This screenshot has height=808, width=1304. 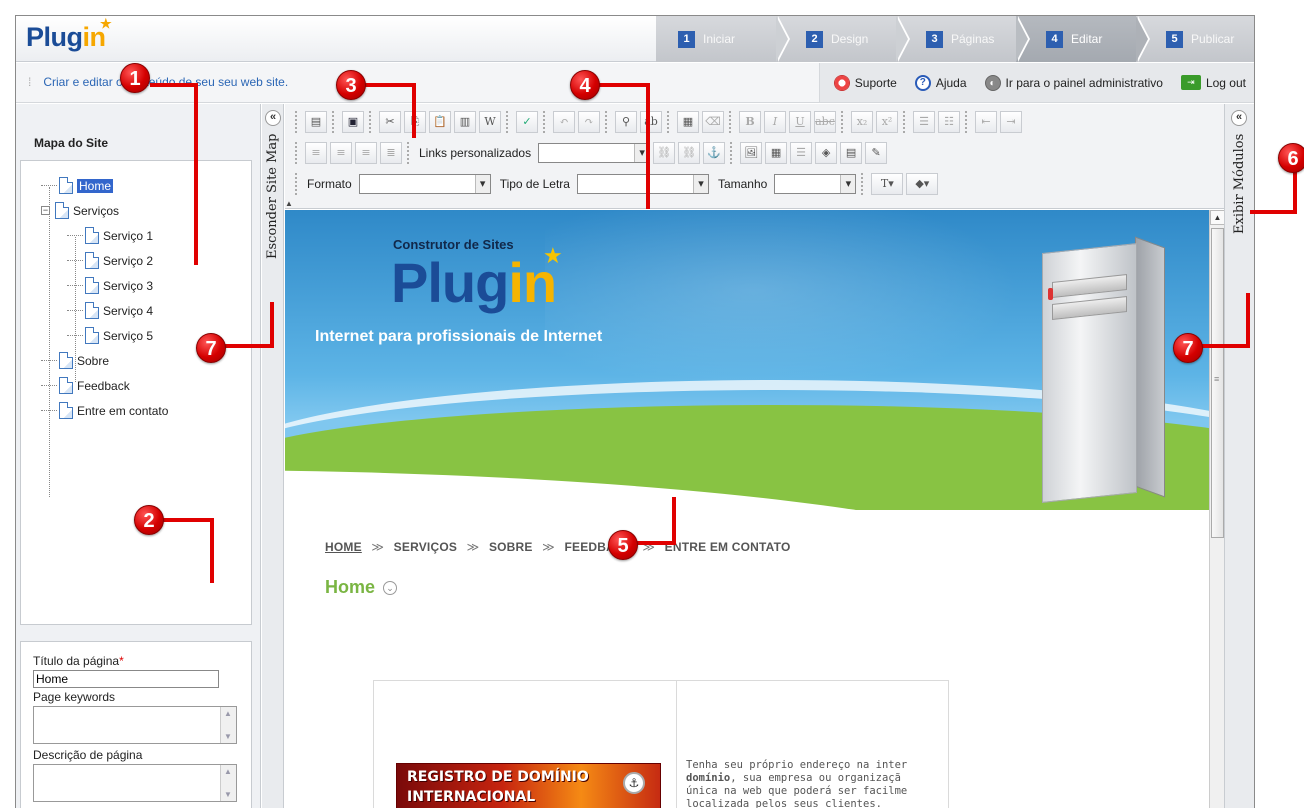 I want to click on link-icon: ⛓, so click(x=664, y=153).